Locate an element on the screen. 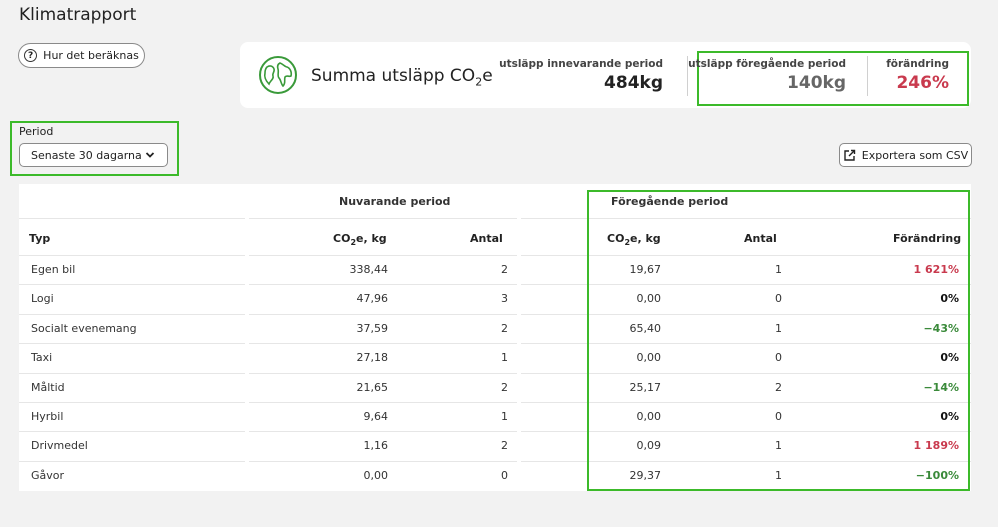 The height and width of the screenshot is (527, 998). external-link-icon is located at coordinates (849, 155).